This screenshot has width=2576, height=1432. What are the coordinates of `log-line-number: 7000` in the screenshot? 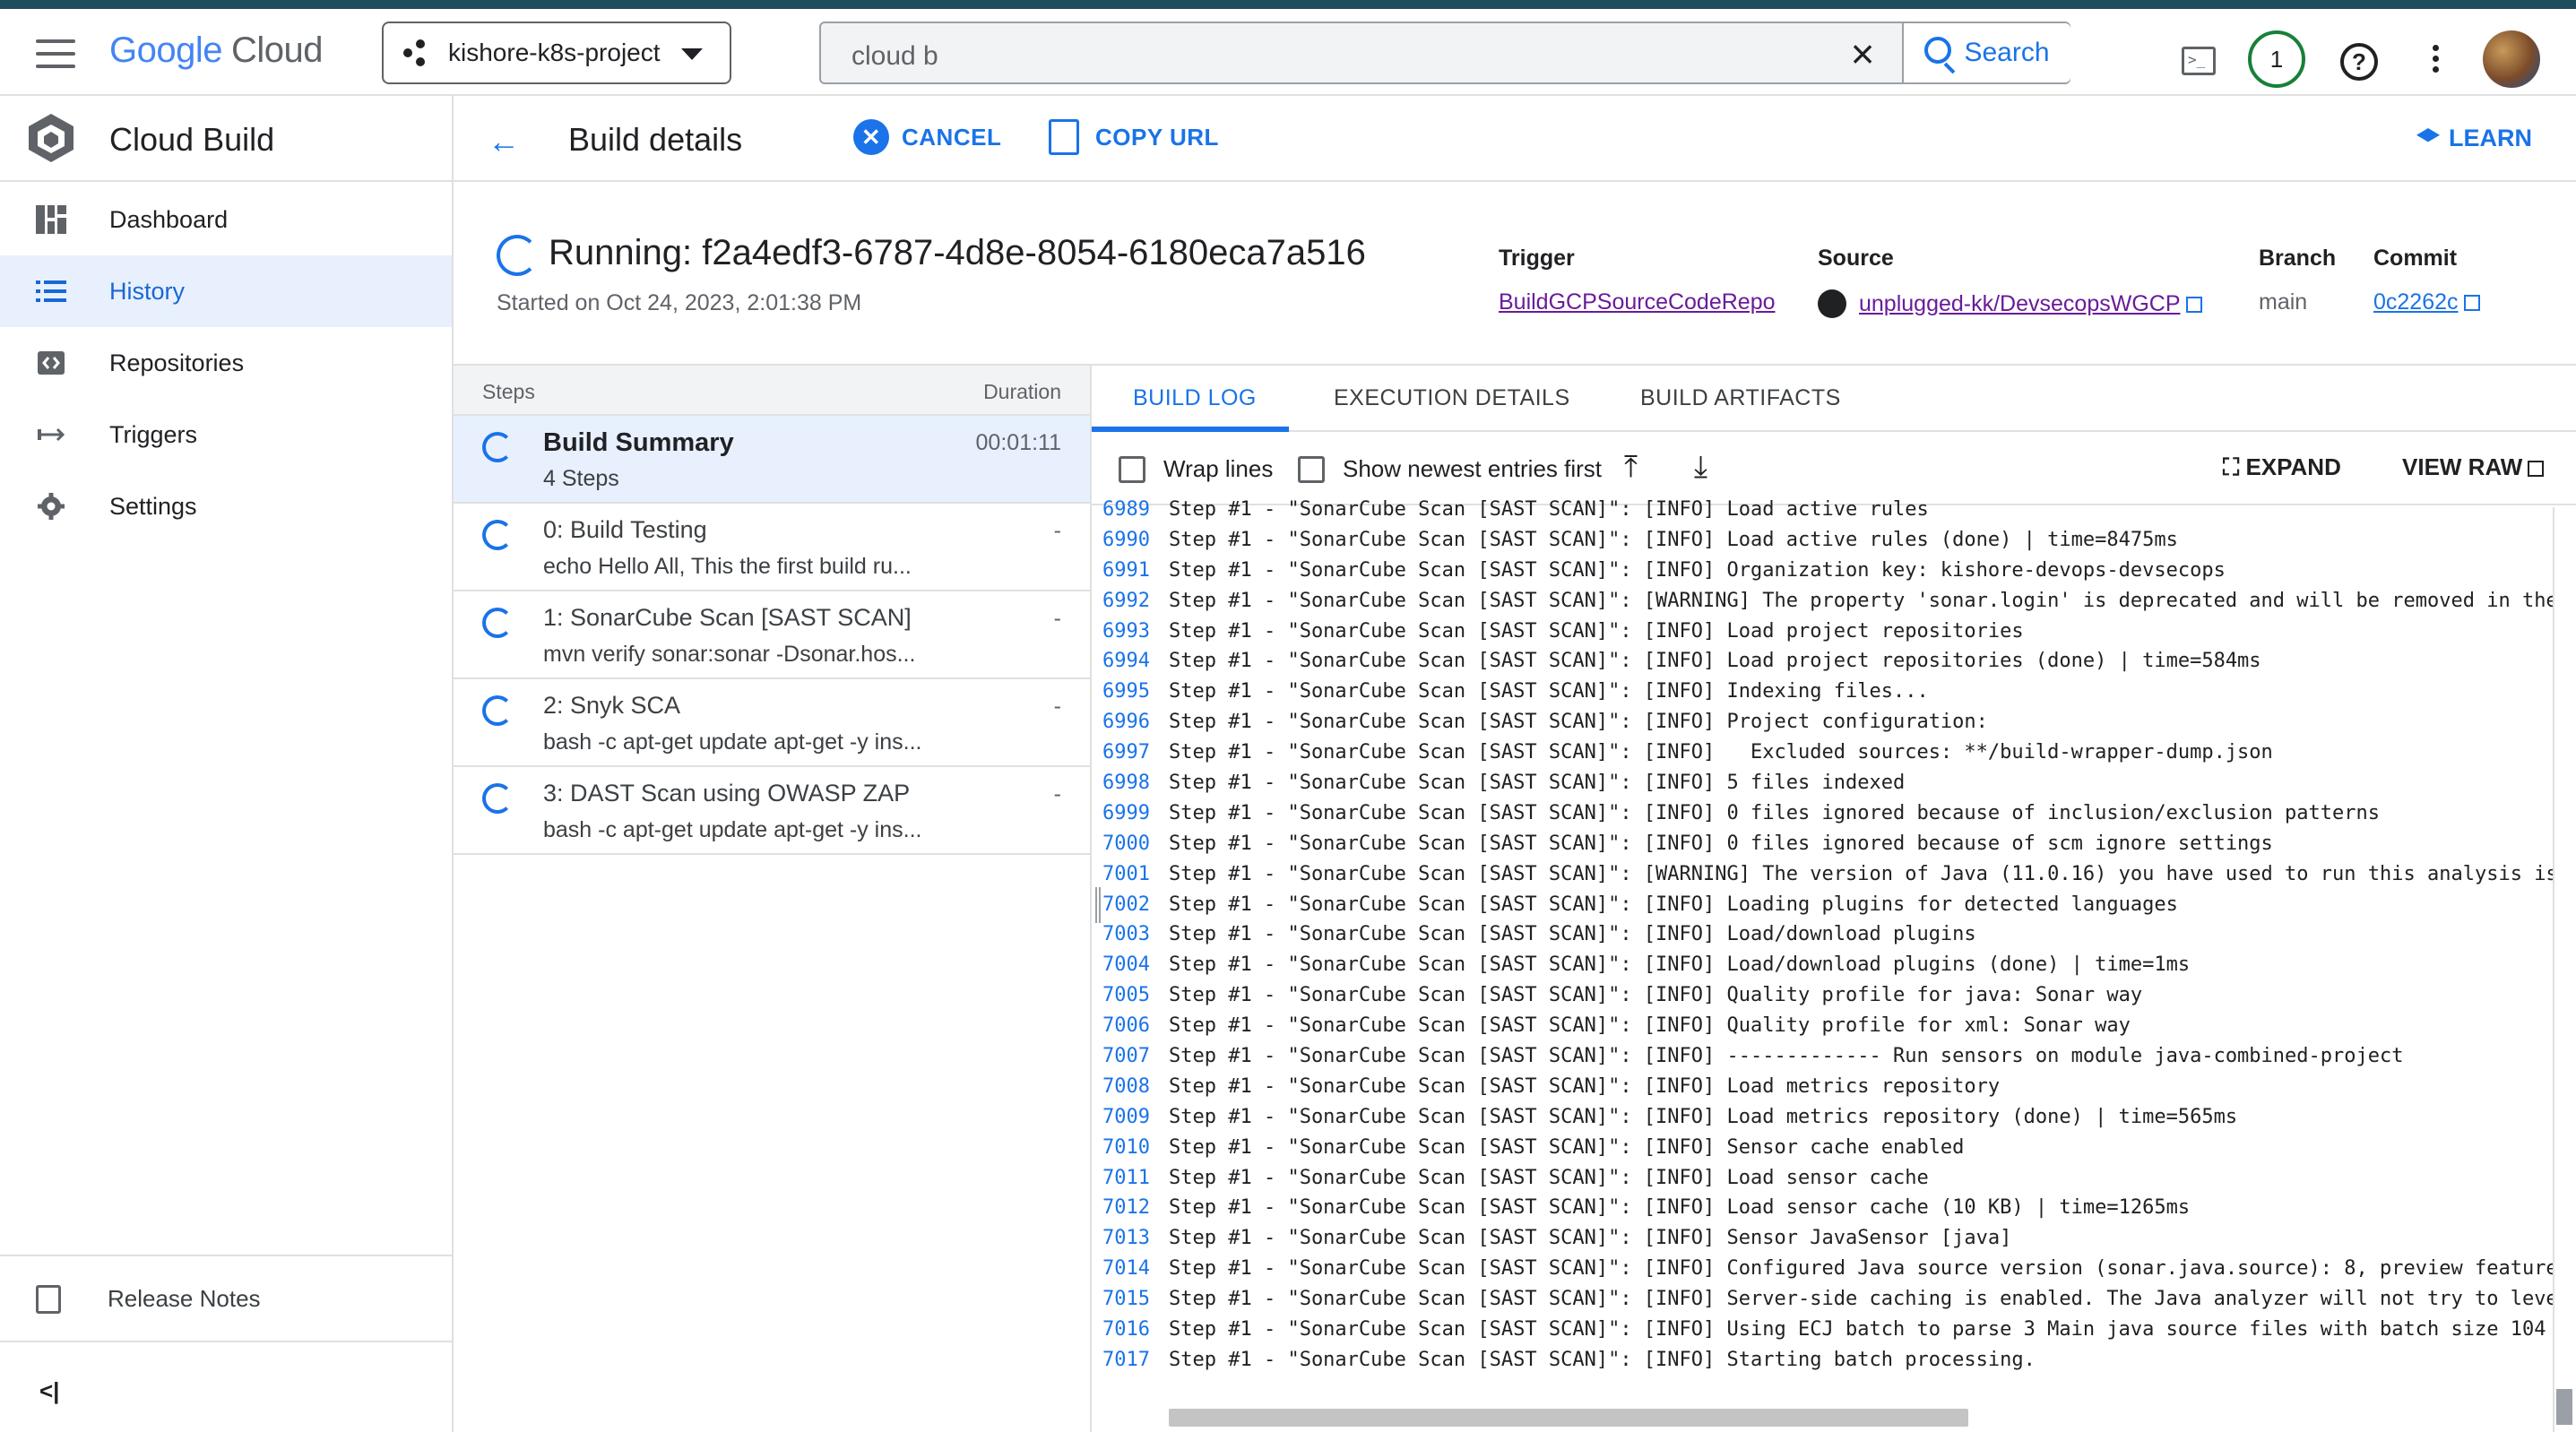 It's located at (1121, 844).